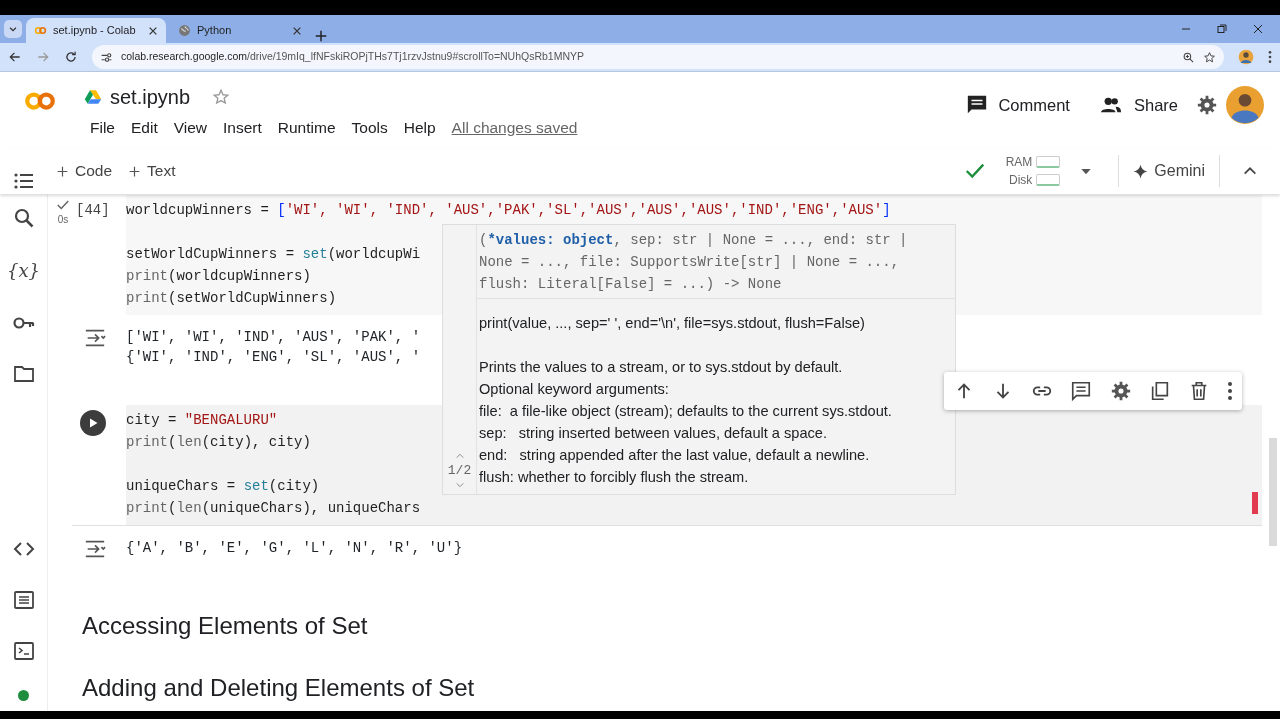 Image resolution: width=1280 pixels, height=720 pixels. Describe the element at coordinates (94, 31) in the screenshot. I see `tab-title: set.ipynb - Colab` at that location.